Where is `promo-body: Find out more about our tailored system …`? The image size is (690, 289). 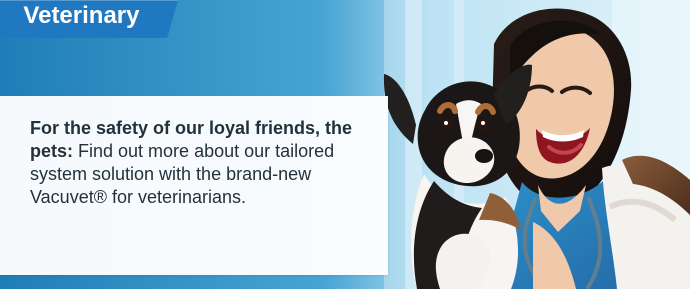 promo-body: Find out more about our tailored system … is located at coordinates (182, 174).